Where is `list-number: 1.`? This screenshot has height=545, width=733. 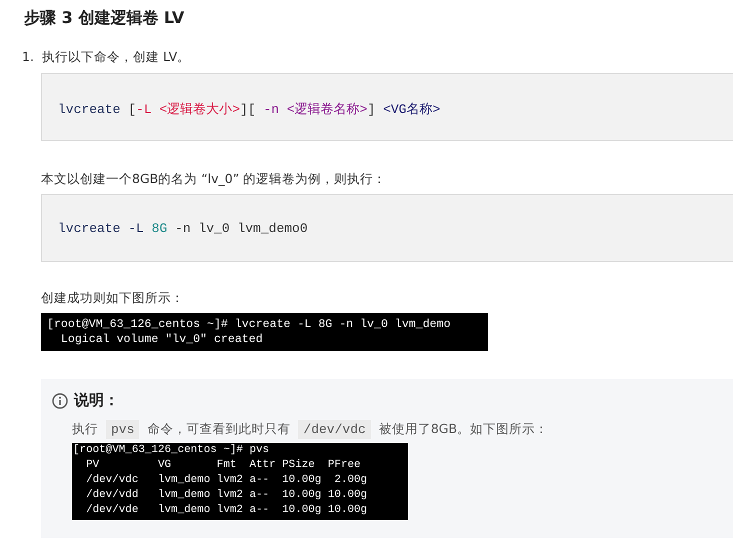 list-number: 1. is located at coordinates (28, 56).